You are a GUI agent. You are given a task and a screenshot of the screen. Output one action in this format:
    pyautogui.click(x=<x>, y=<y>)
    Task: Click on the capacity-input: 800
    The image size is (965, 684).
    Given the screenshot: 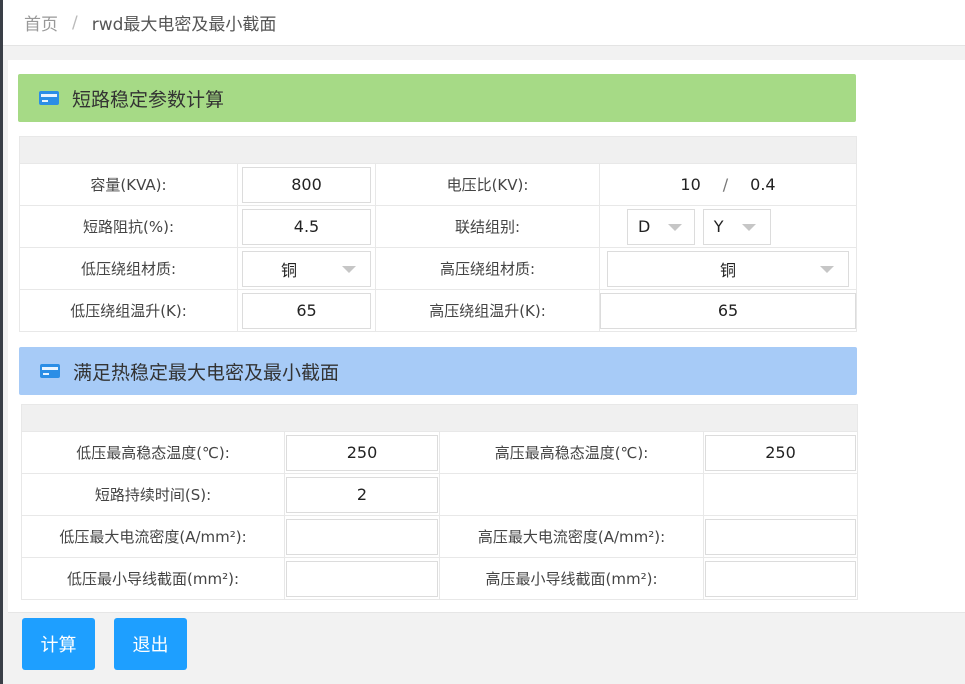 What is the action you would take?
    pyautogui.click(x=306, y=184)
    